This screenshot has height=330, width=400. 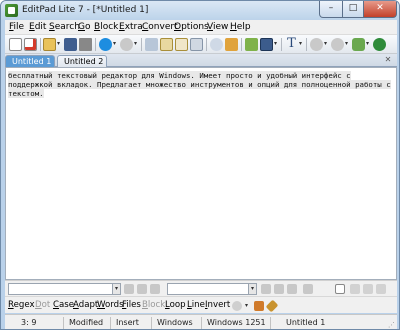 What do you see at coordinates (11, 10) in the screenshot?
I see `app-logo-icon` at bounding box center [11, 10].